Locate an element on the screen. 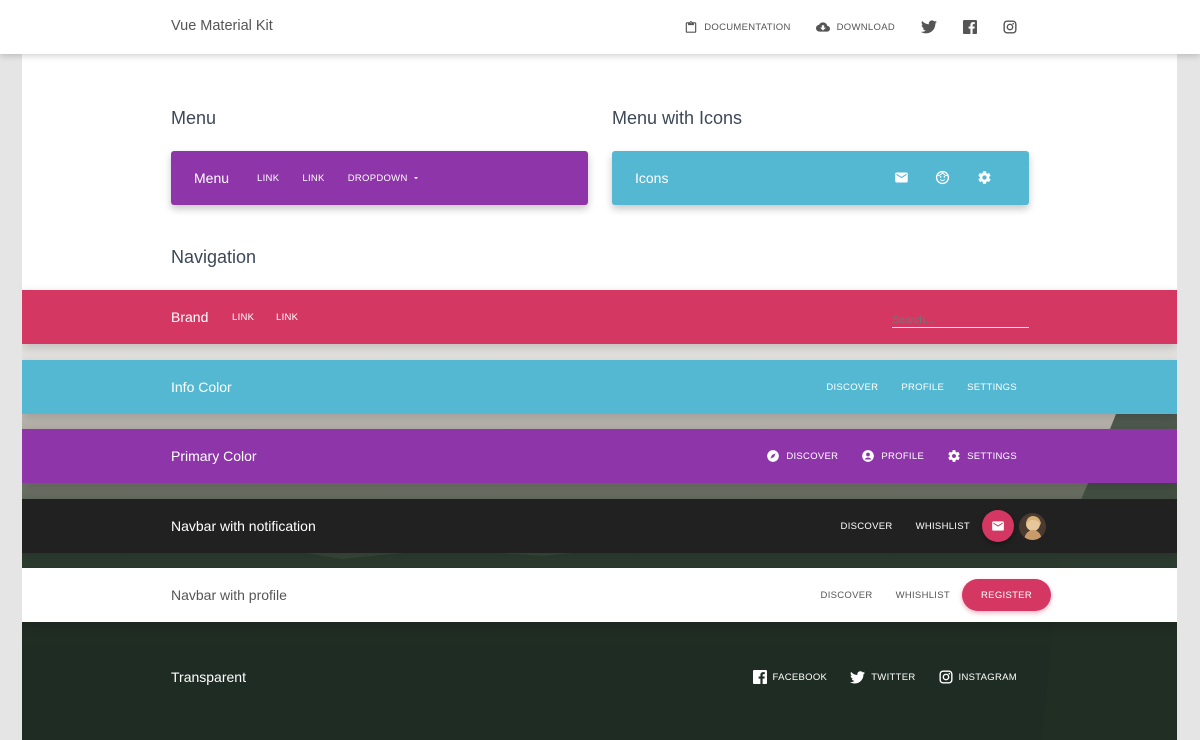 Image resolution: width=1200 pixels, height=740 pixels. download-label: DOWNLOAD is located at coordinates (865, 27).